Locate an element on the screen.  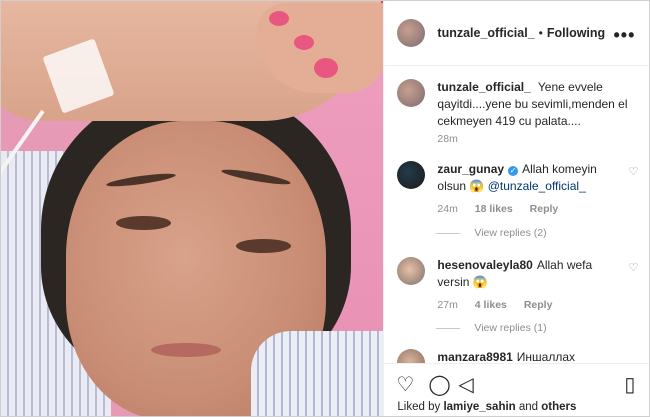
view-replies: View replies (1) is located at coordinates (491, 328).